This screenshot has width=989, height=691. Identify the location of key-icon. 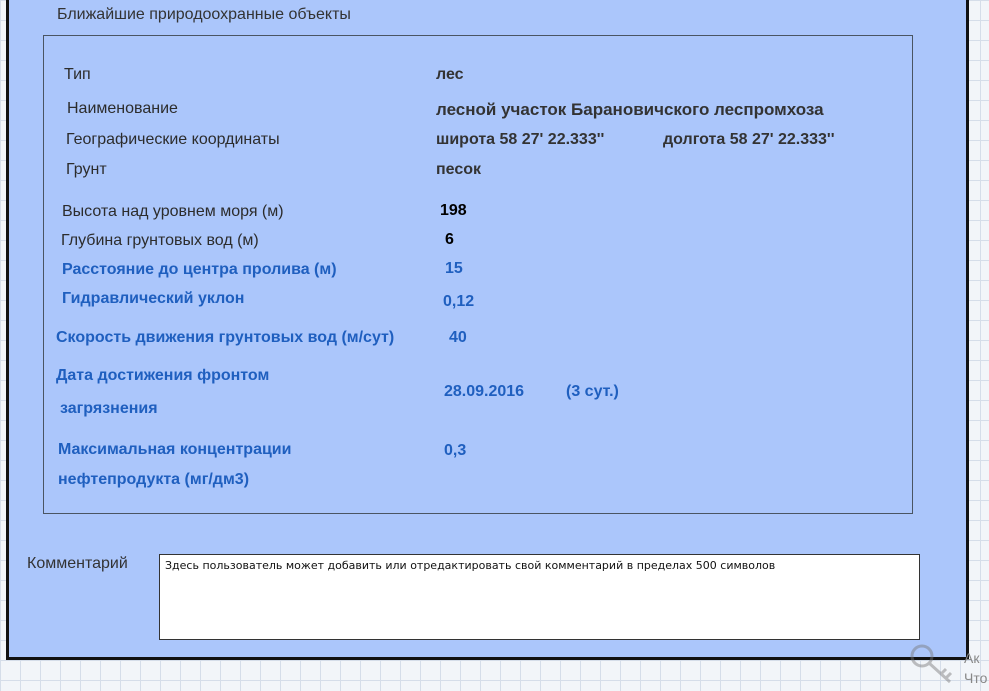
(933, 666).